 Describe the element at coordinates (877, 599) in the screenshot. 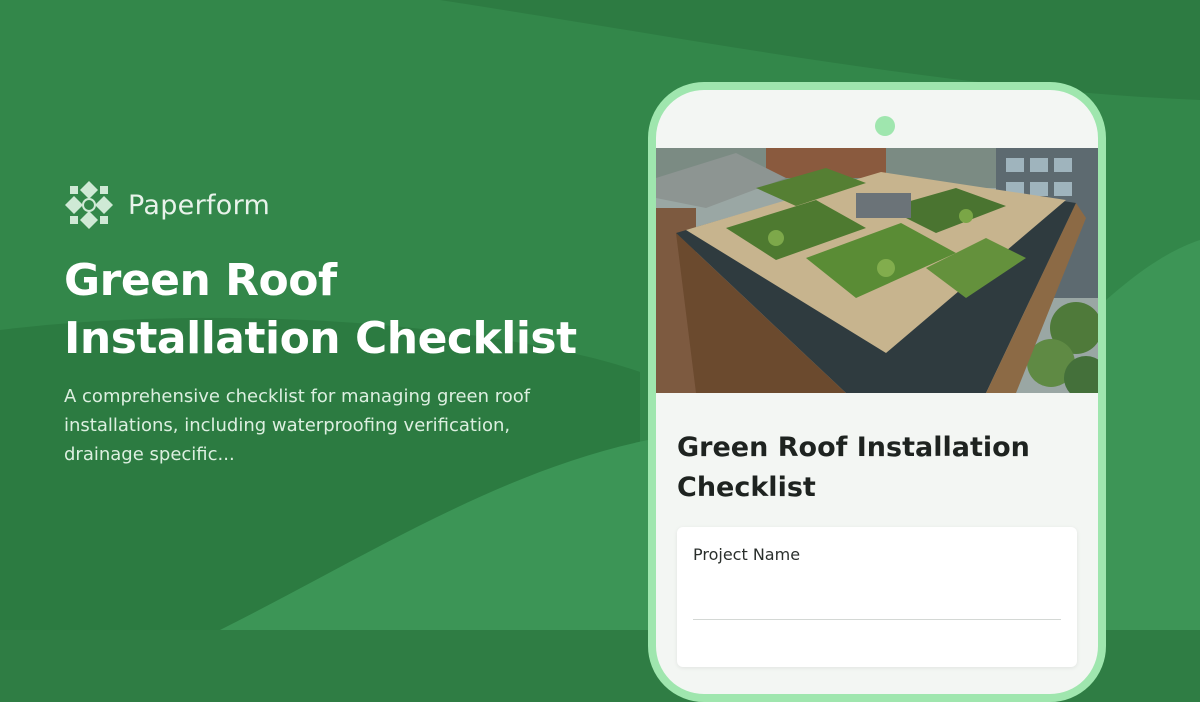

I see `project-name-input` at that location.